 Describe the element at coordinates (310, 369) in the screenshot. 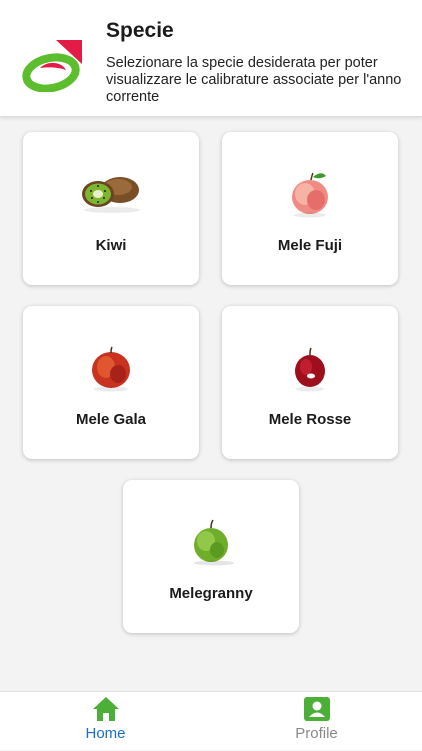

I see `red-apple-icon` at that location.